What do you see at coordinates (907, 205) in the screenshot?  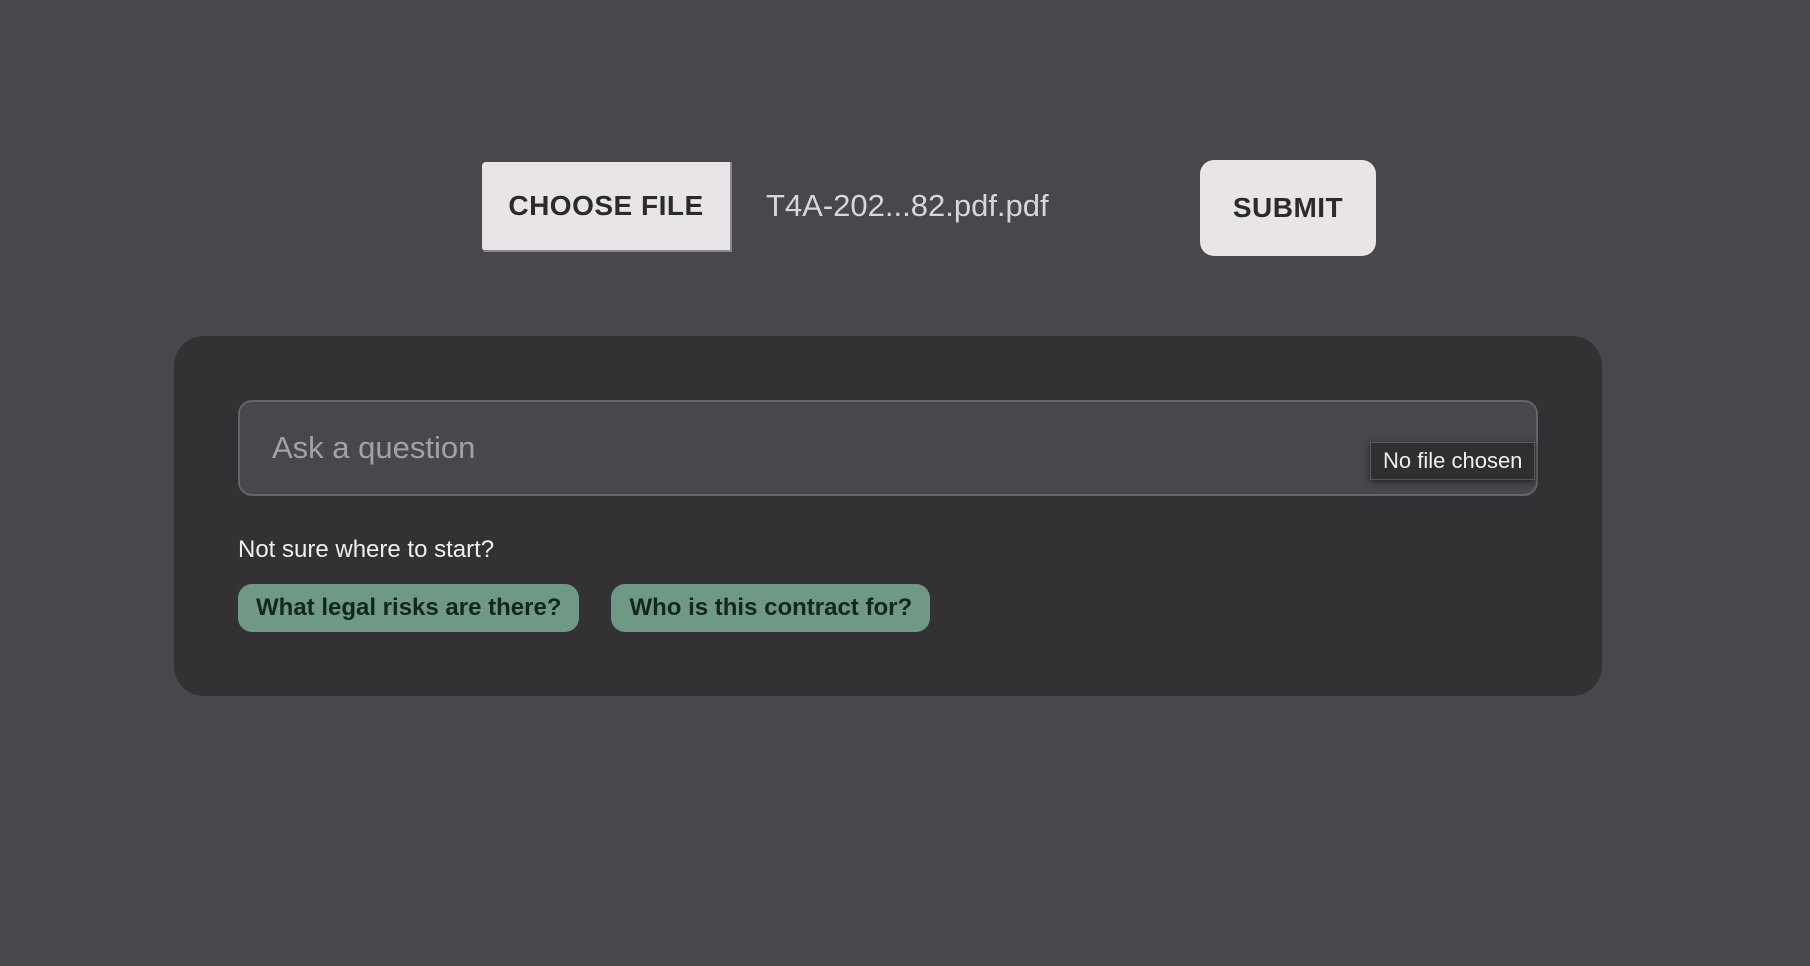 I see `selected-file-name: T4A-202...82.pdf.pdf` at bounding box center [907, 205].